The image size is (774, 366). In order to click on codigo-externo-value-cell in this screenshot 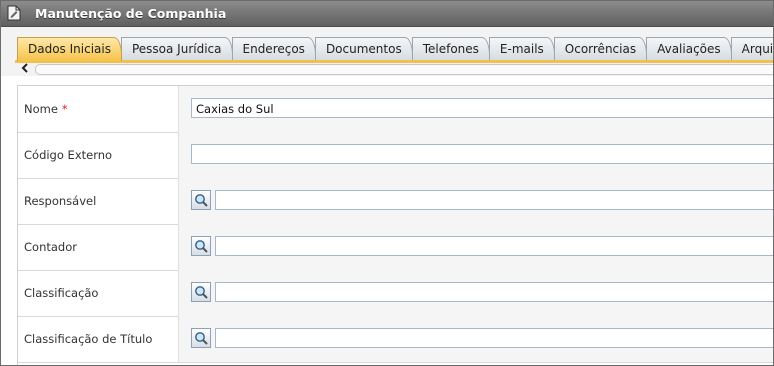, I will do `click(475, 155)`.